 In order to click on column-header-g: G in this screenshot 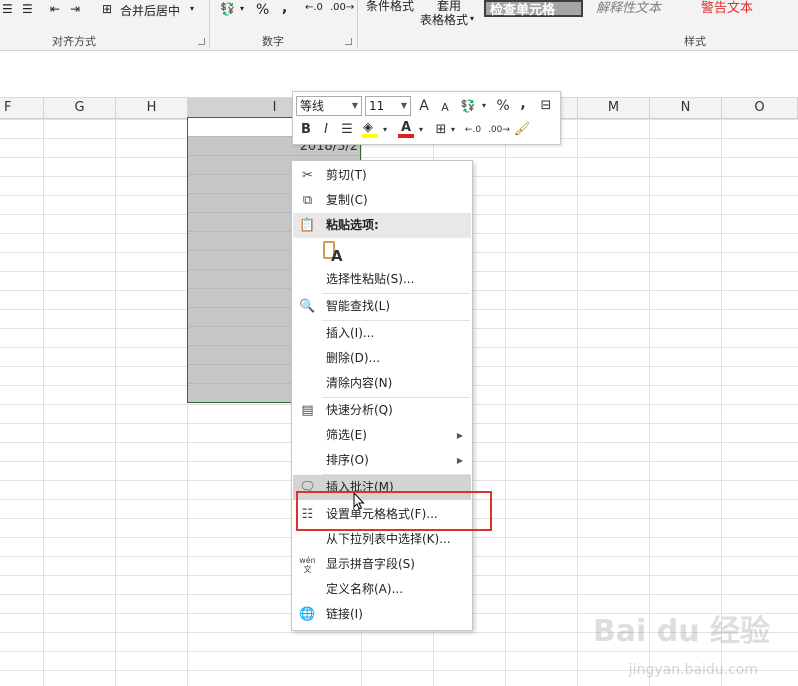, I will do `click(80, 108)`.